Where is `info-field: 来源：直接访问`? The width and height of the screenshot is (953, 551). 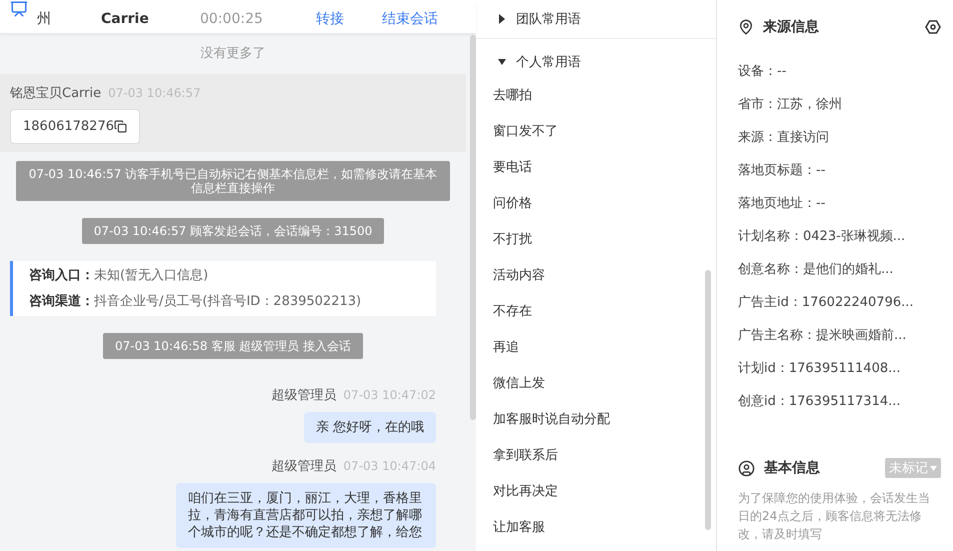
info-field: 来源：直接访问 is located at coordinates (839, 136).